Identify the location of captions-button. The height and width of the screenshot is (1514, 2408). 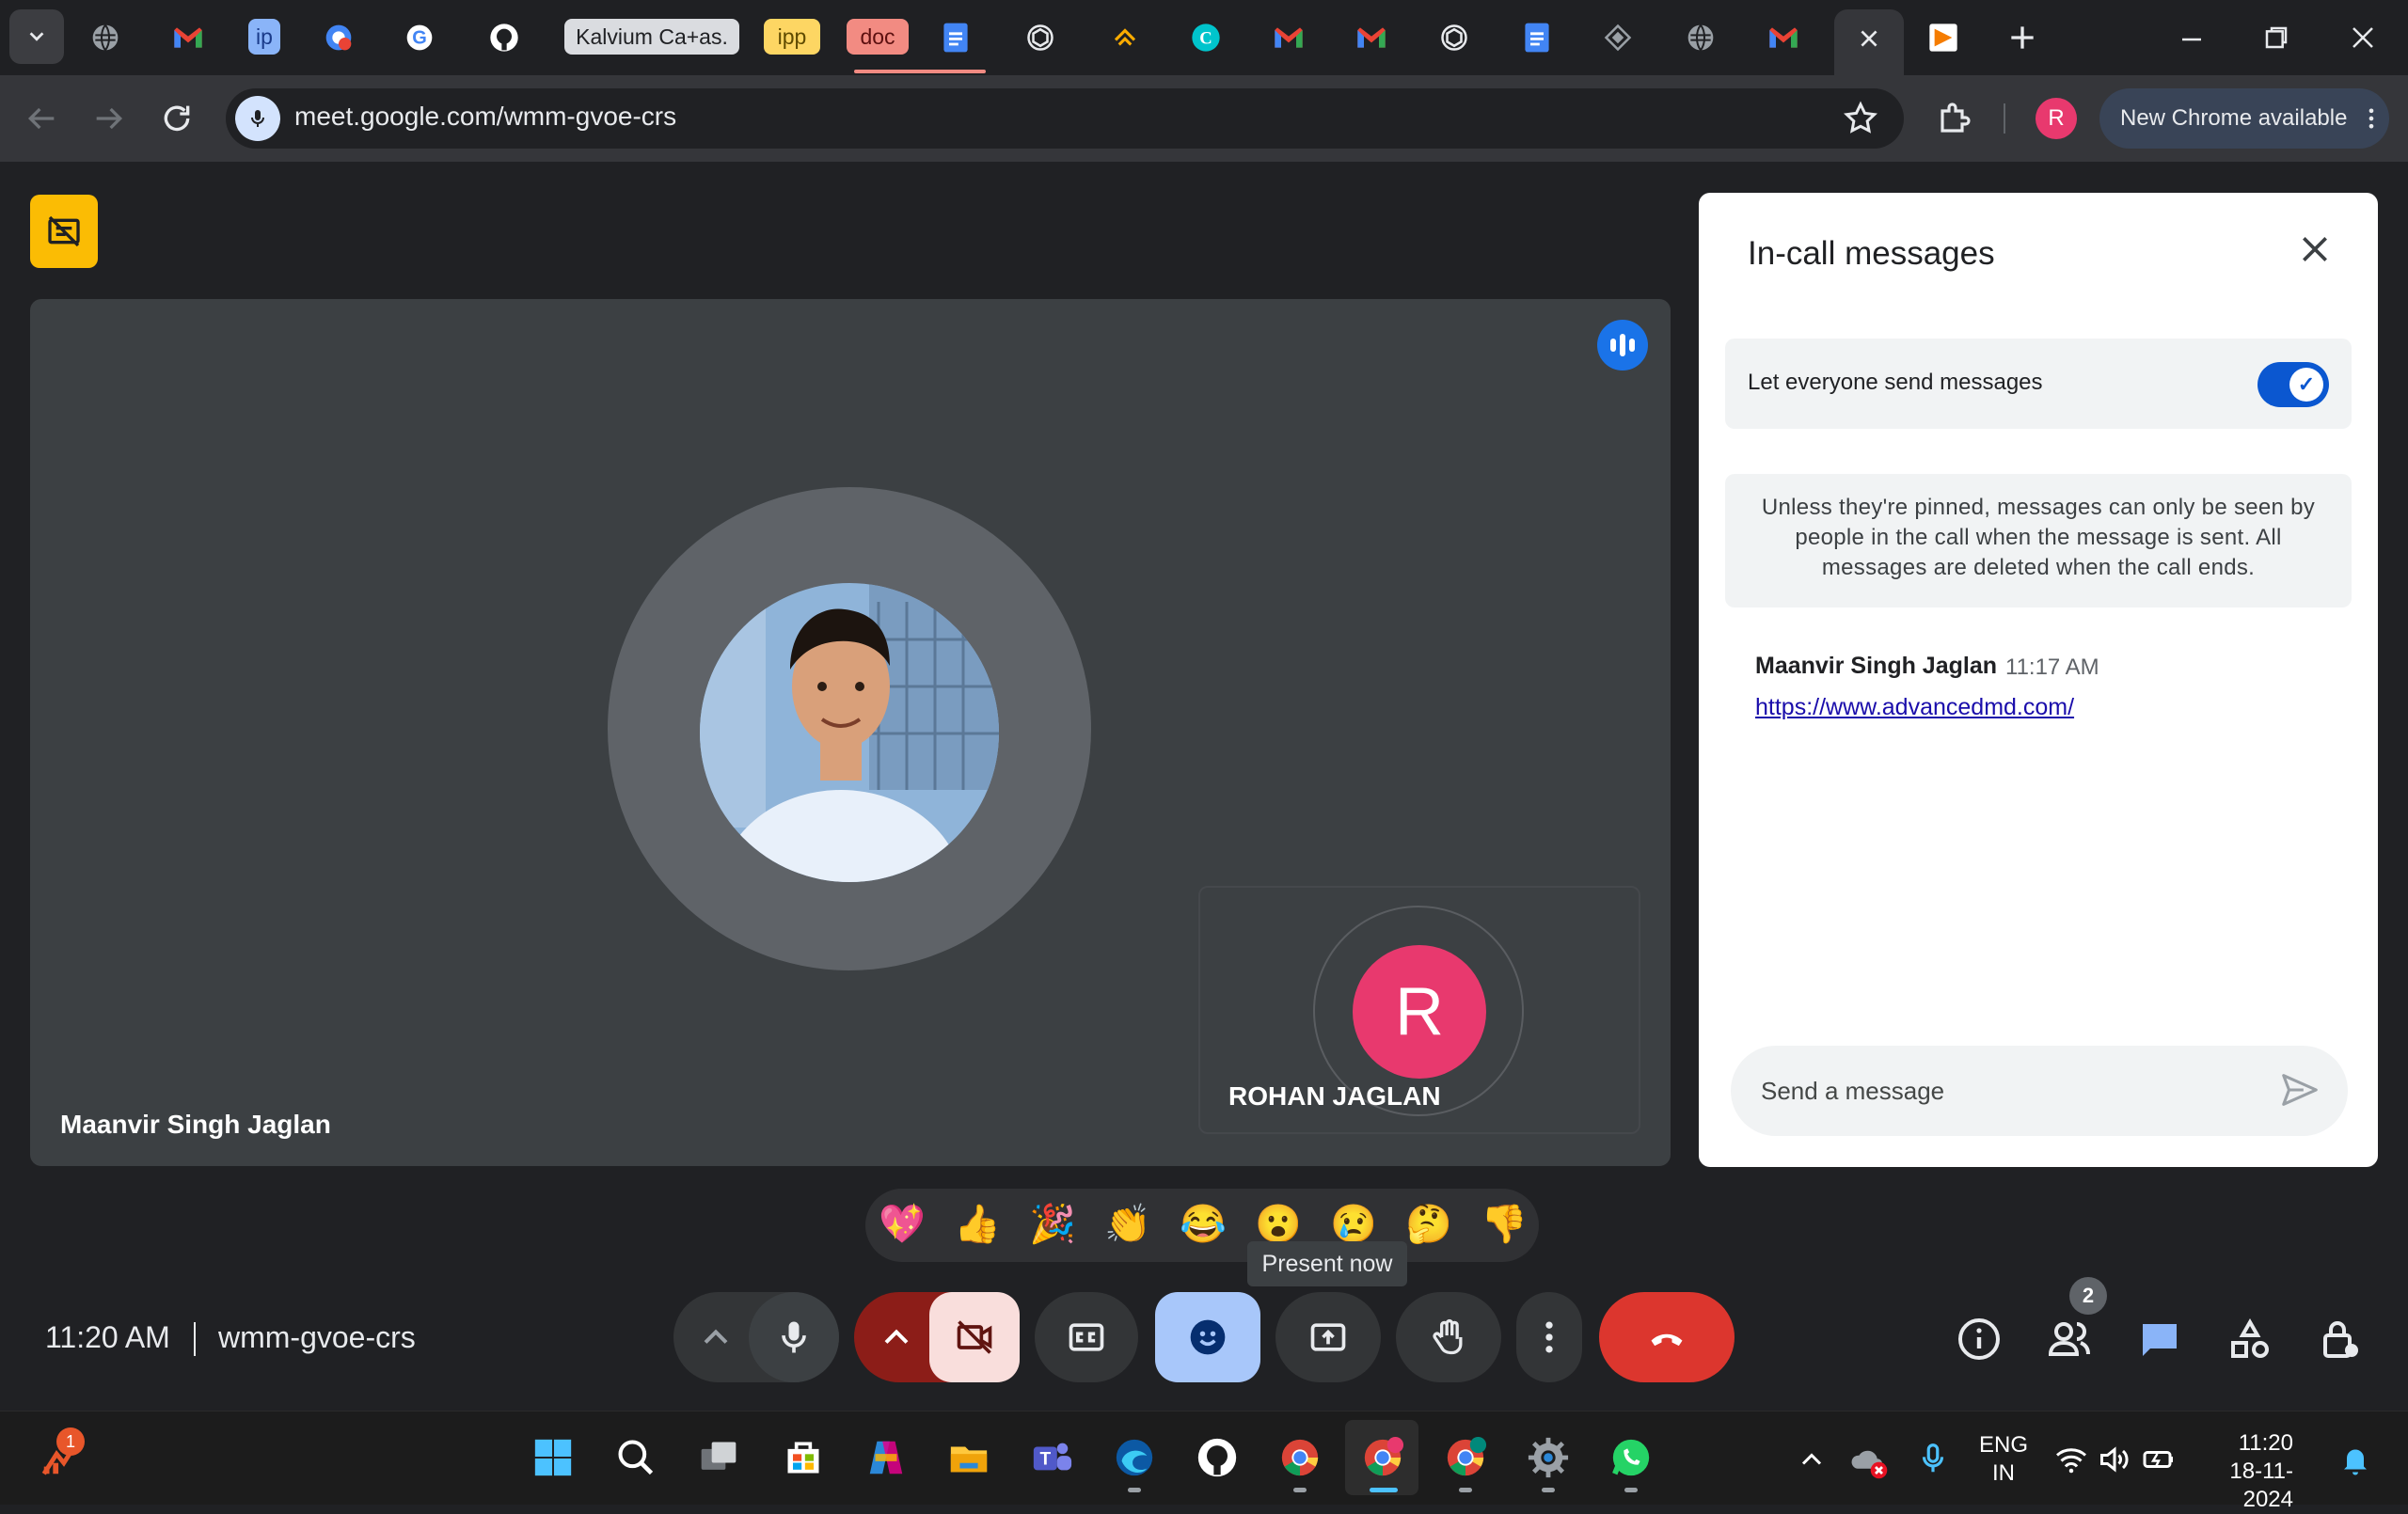
(1086, 1337).